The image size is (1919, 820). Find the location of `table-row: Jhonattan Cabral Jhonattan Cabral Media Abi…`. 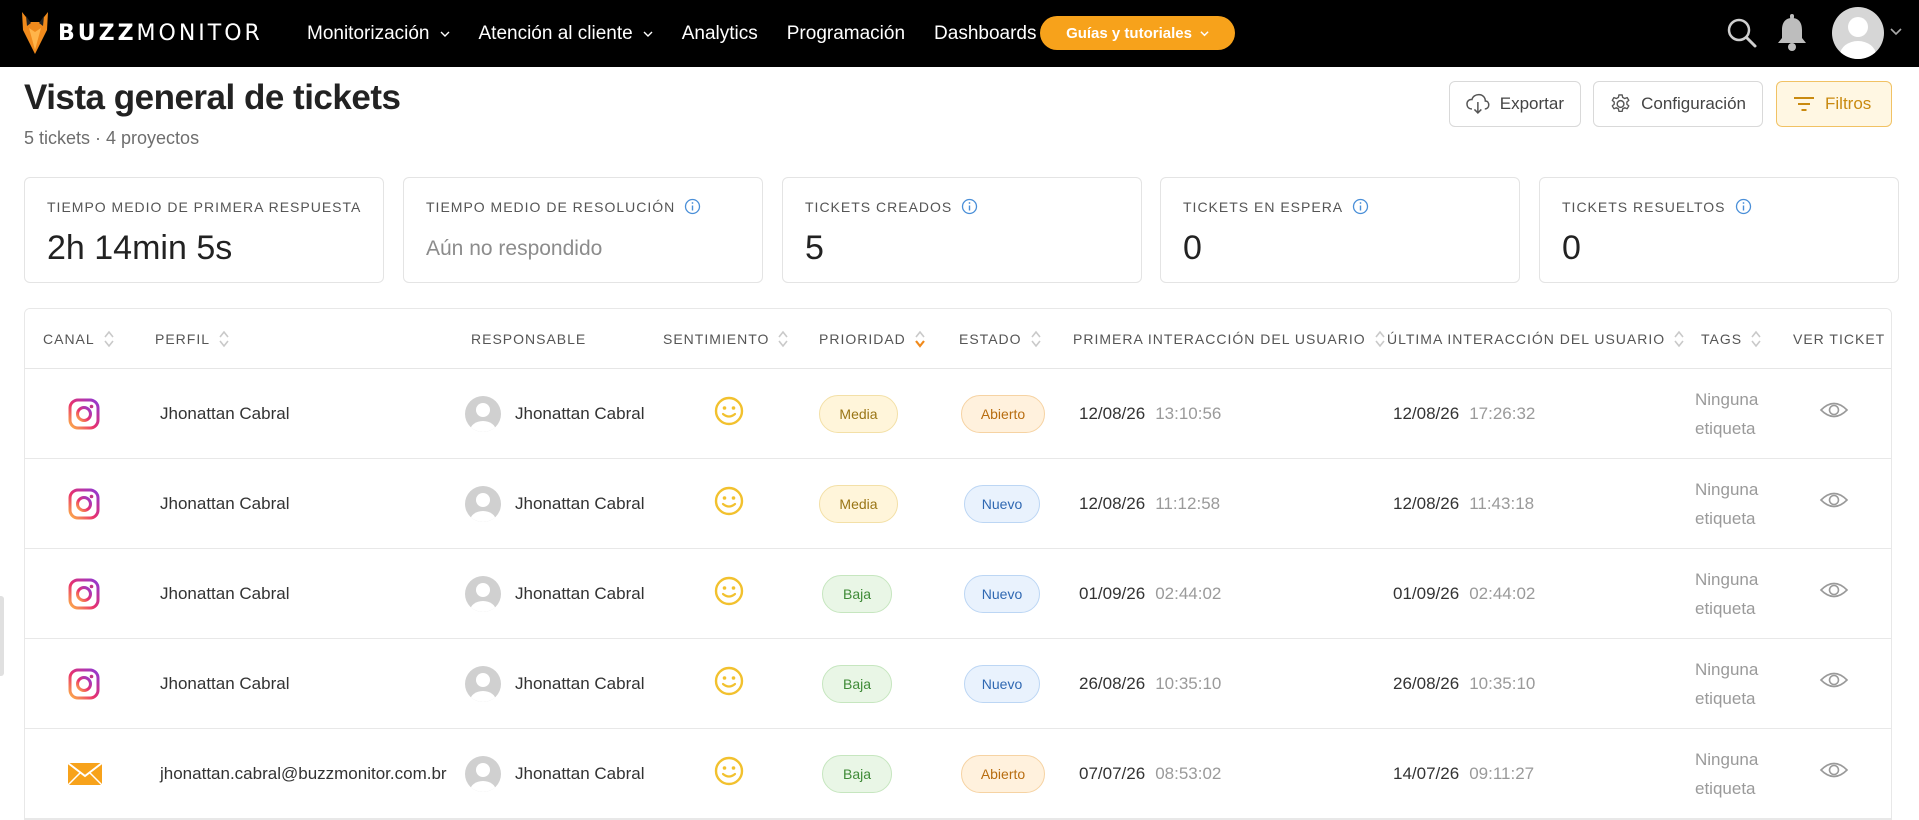

table-row: Jhonattan Cabral Jhonattan Cabral Media Abi… is located at coordinates (958, 414).